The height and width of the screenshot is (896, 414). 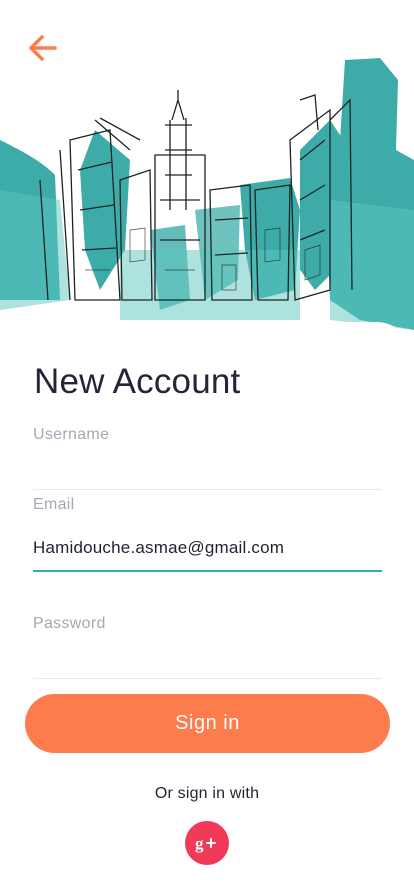 What do you see at coordinates (199, 843) in the screenshot?
I see `svg-text: g` at bounding box center [199, 843].